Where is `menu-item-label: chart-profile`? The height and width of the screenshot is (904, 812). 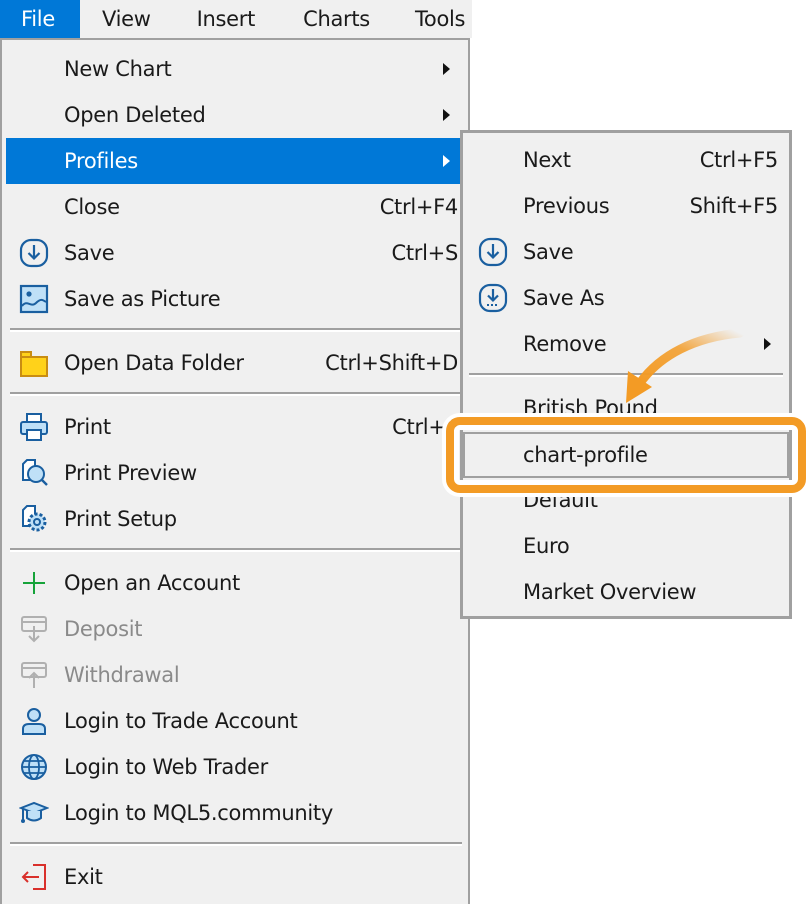 menu-item-label: chart-profile is located at coordinates (585, 455).